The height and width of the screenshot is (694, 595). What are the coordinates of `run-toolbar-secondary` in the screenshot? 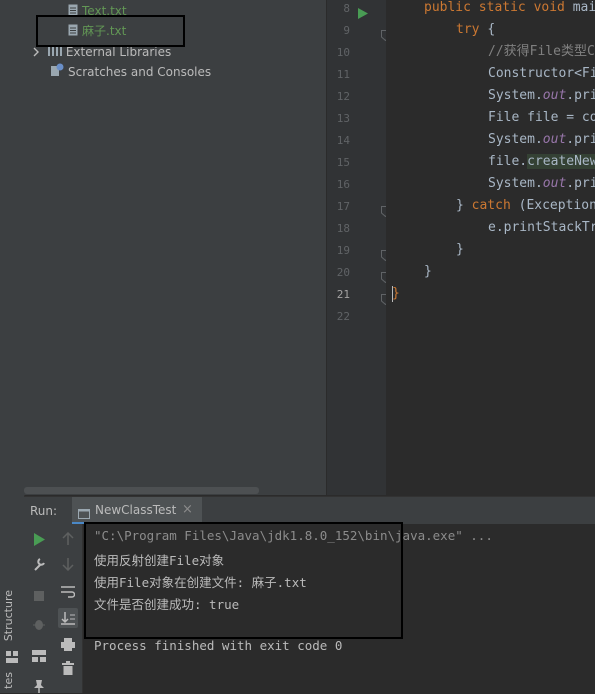 It's located at (68, 608).